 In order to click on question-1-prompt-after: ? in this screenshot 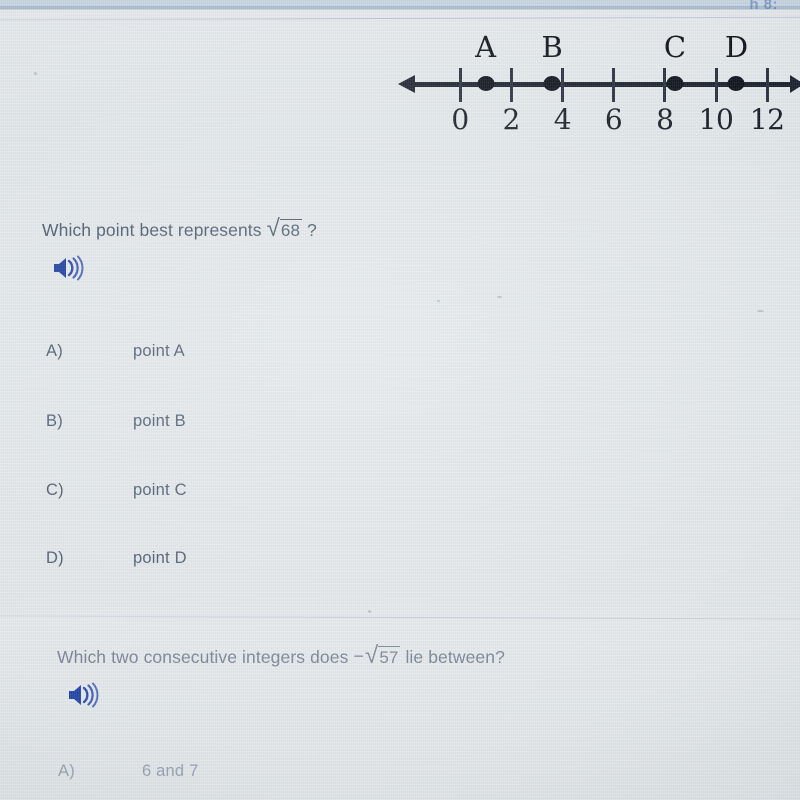, I will do `click(312, 230)`.